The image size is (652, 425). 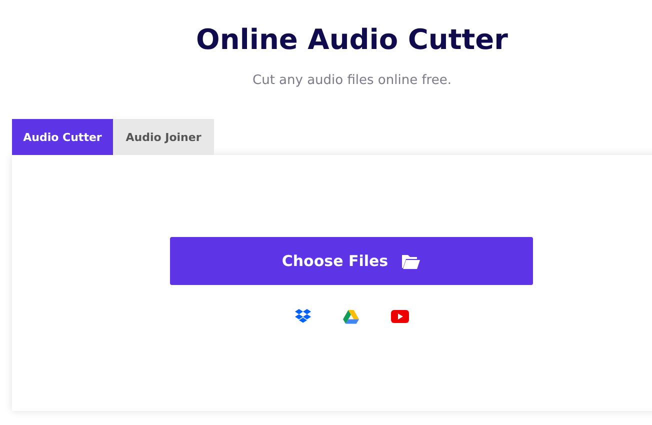 I want to click on choose-files-button: Choose Files, so click(x=351, y=261).